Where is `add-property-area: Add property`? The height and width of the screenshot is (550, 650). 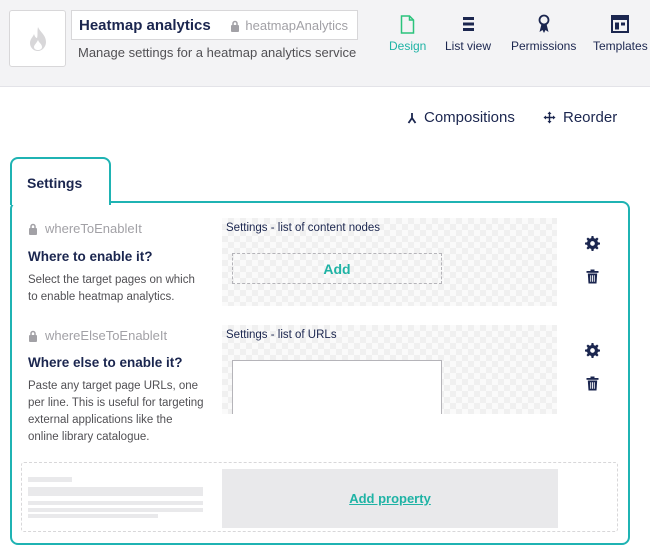
add-property-area: Add property is located at coordinates (319, 497).